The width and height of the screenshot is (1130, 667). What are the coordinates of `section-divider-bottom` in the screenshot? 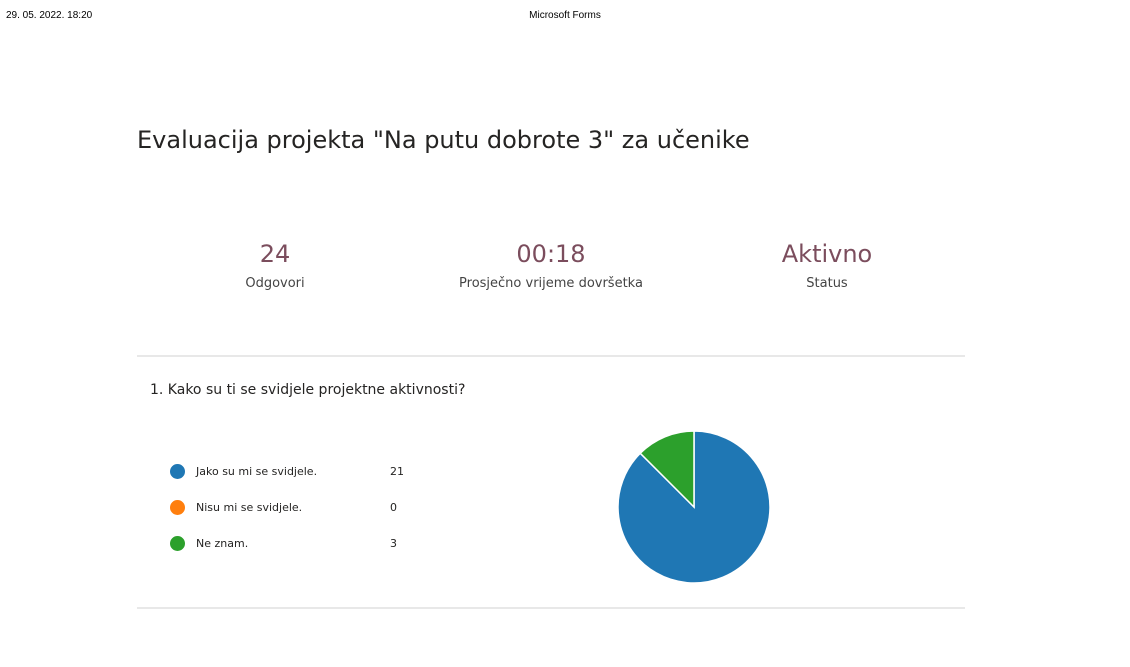 It's located at (551, 608).